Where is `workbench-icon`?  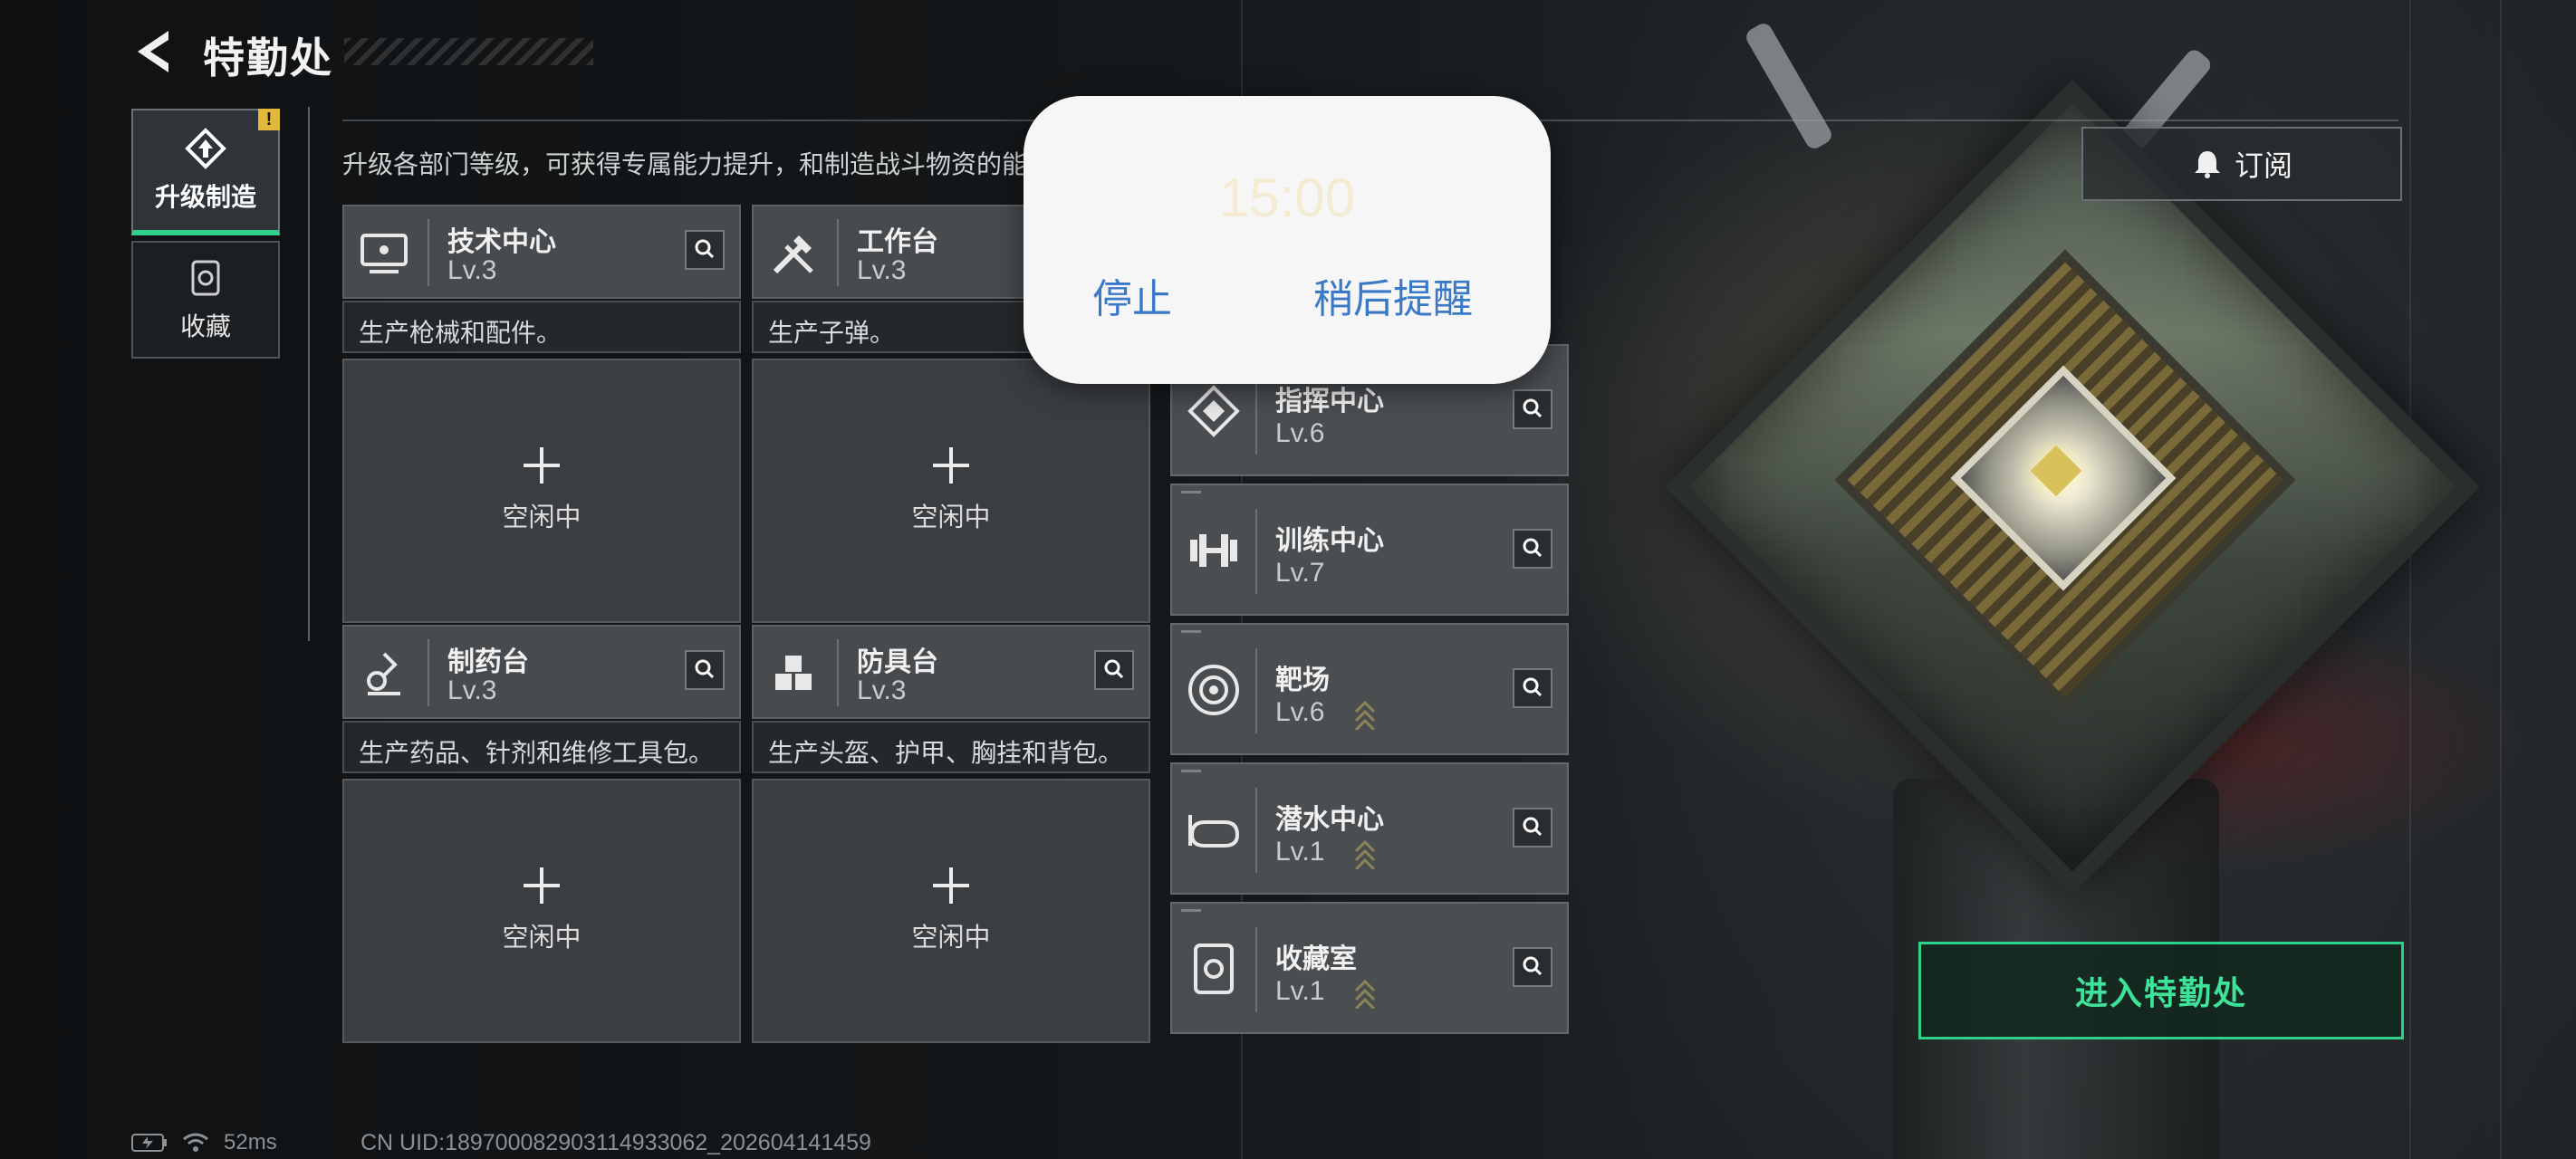
workbench-icon is located at coordinates (793, 254).